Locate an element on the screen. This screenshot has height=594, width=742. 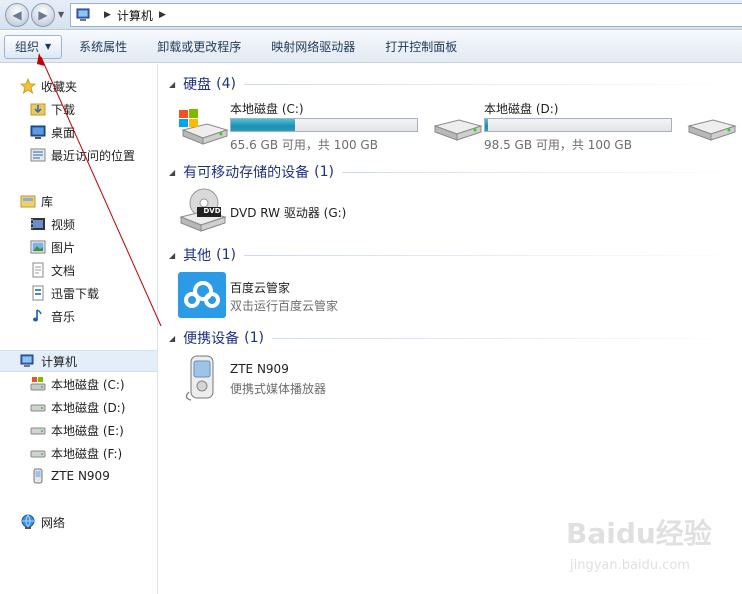
sidebar-item-libraries: 库 is located at coordinates (78, 201).